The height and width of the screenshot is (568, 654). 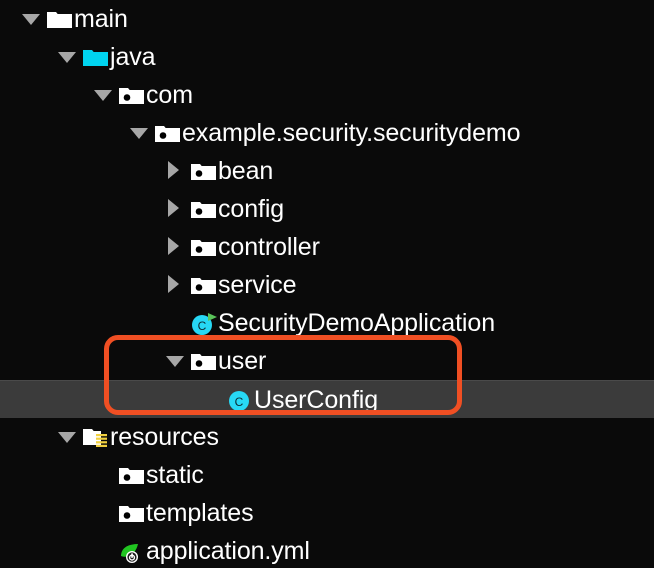 What do you see at coordinates (351, 133) in the screenshot?
I see `tree-row-label: example.security.securitydemo` at bounding box center [351, 133].